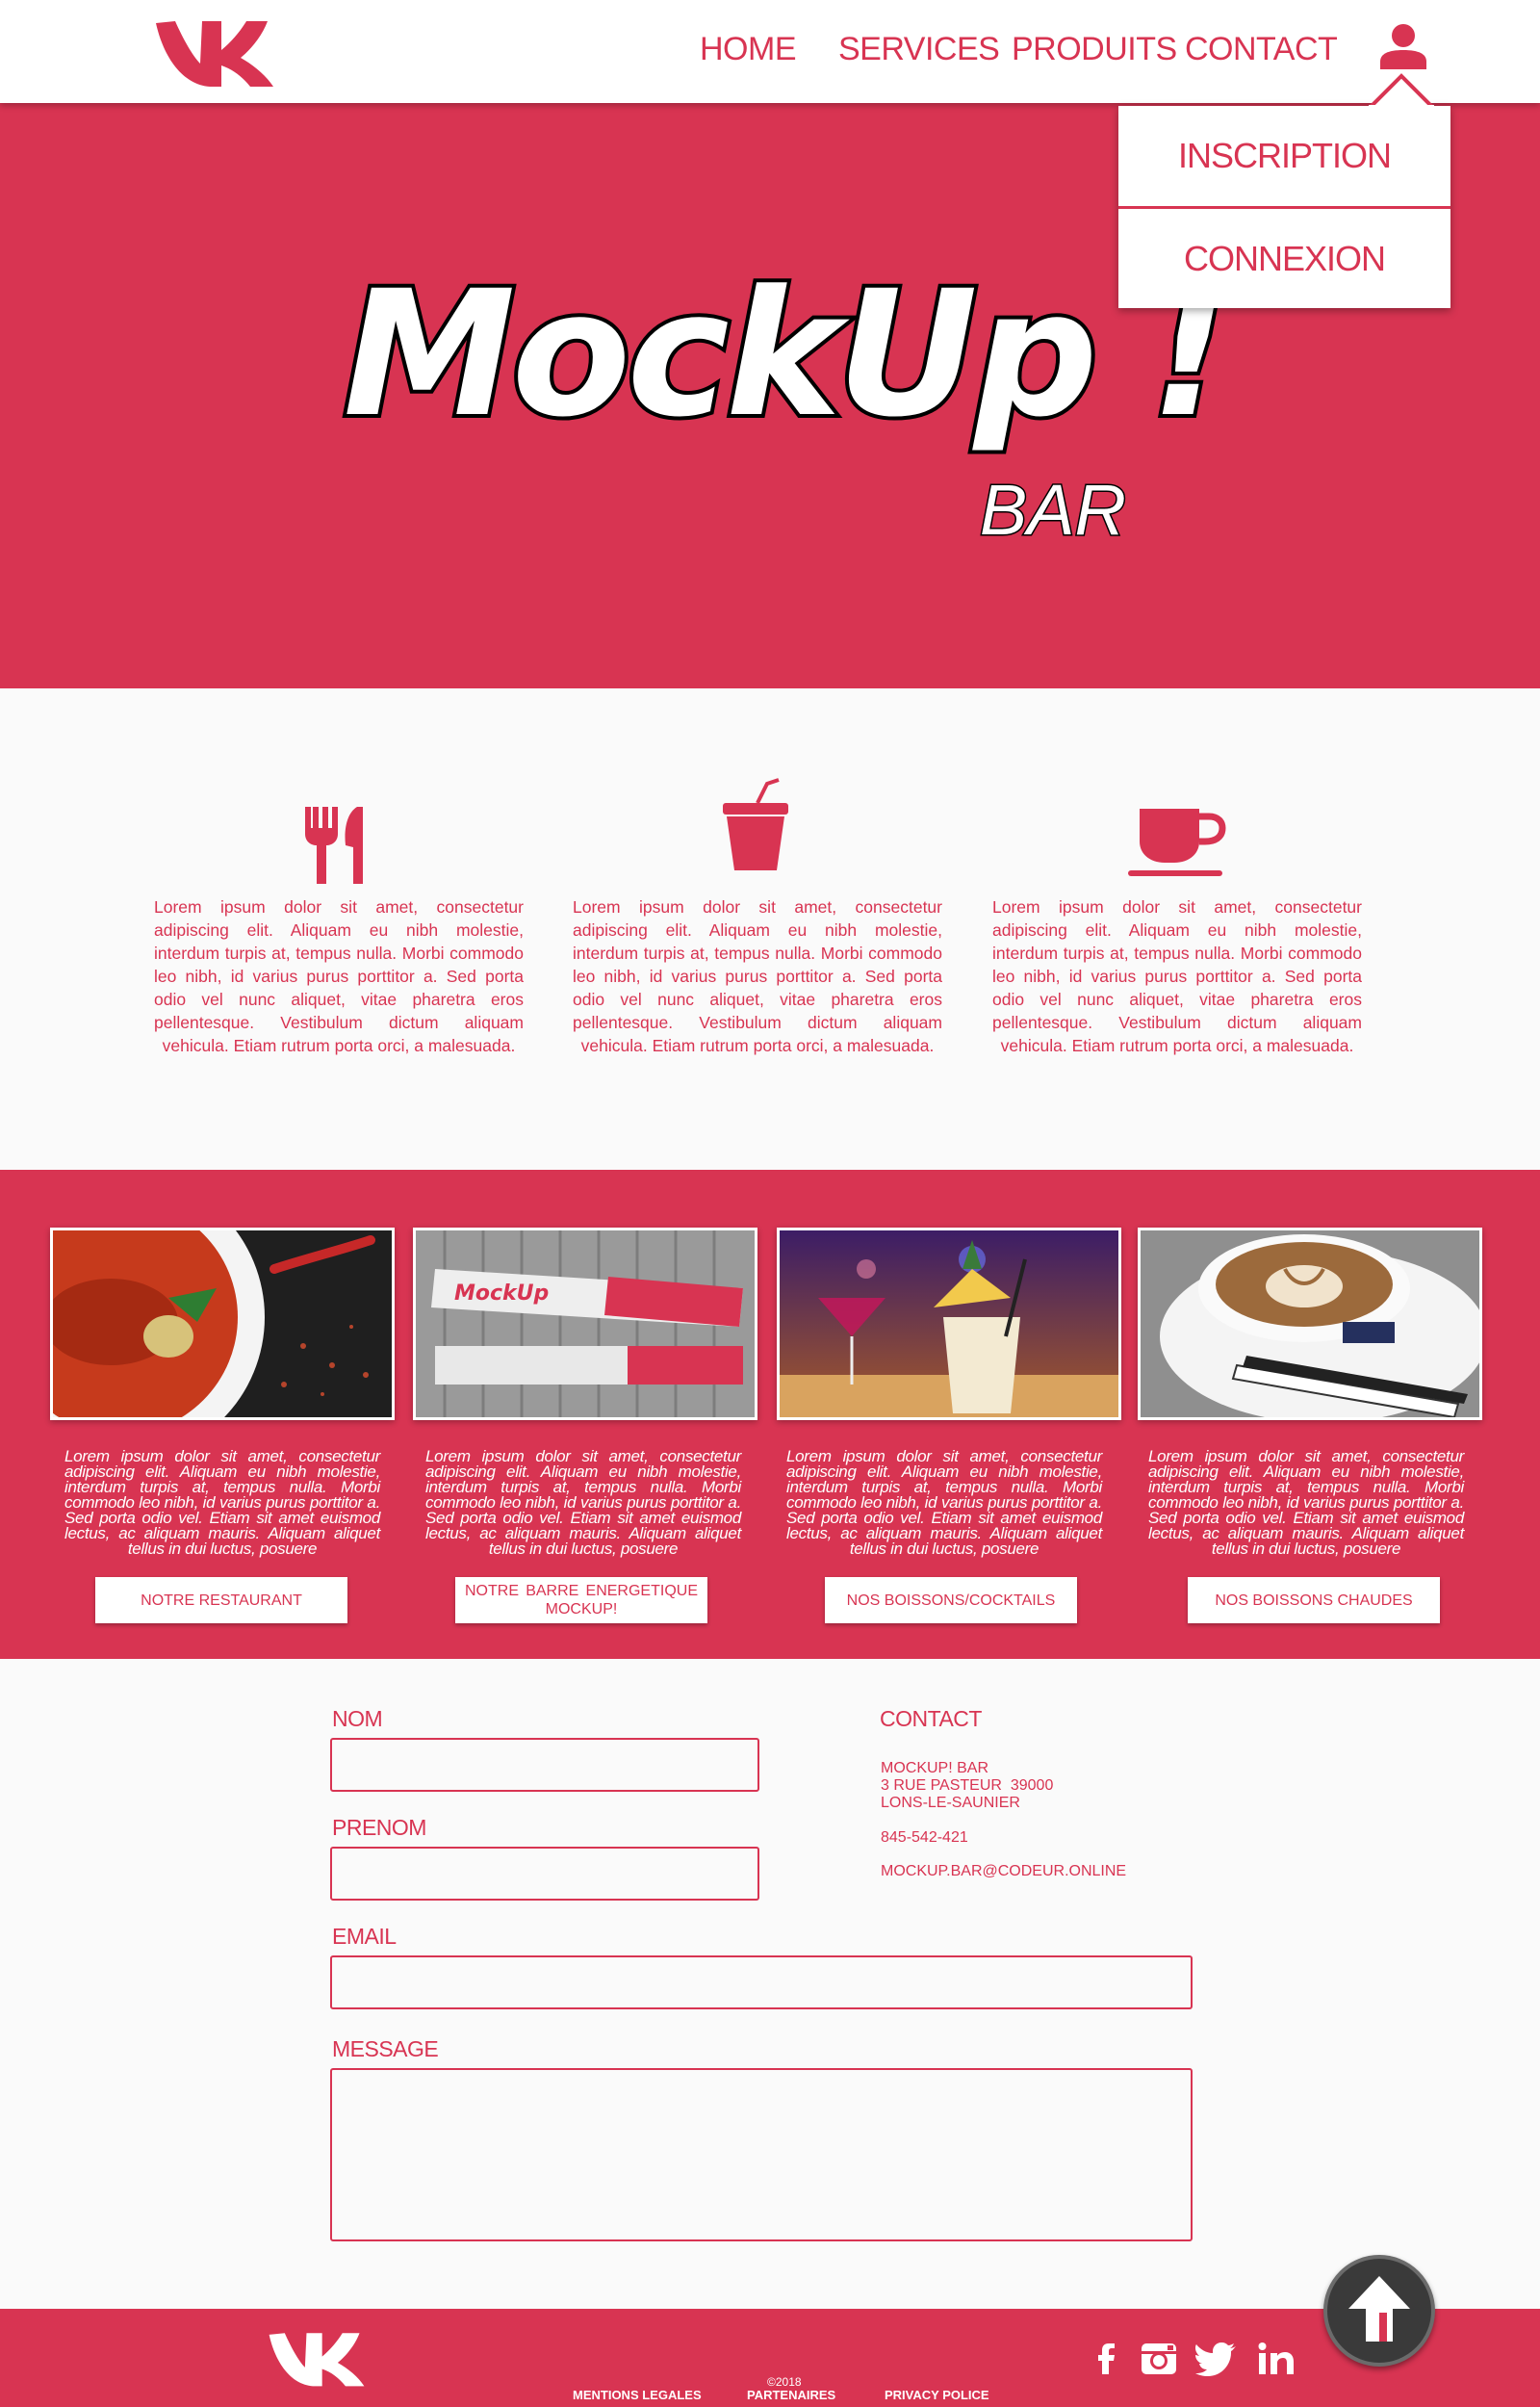  Describe the element at coordinates (1276, 2359) in the screenshot. I see `linkedin-icon` at that location.